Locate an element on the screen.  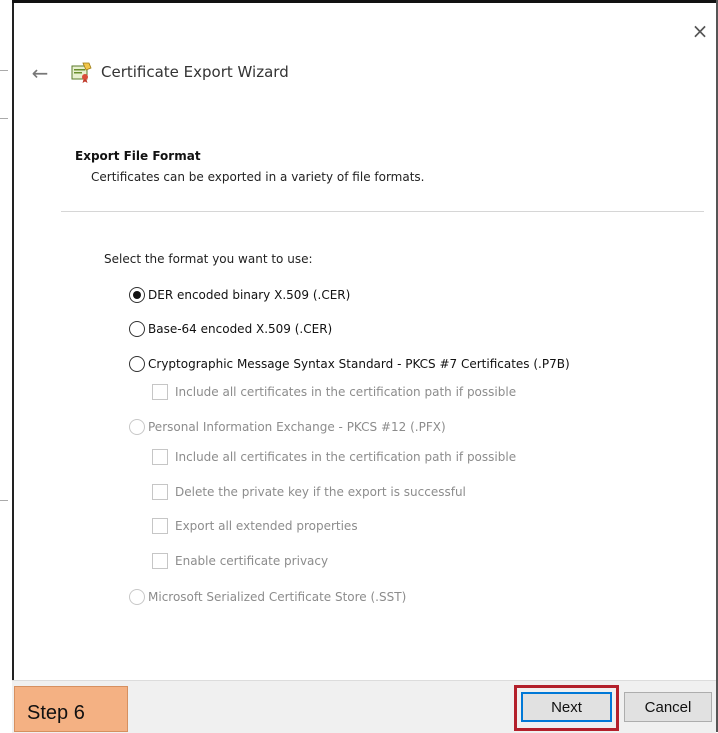
left-window-edge is located at coordinates (7, 366).